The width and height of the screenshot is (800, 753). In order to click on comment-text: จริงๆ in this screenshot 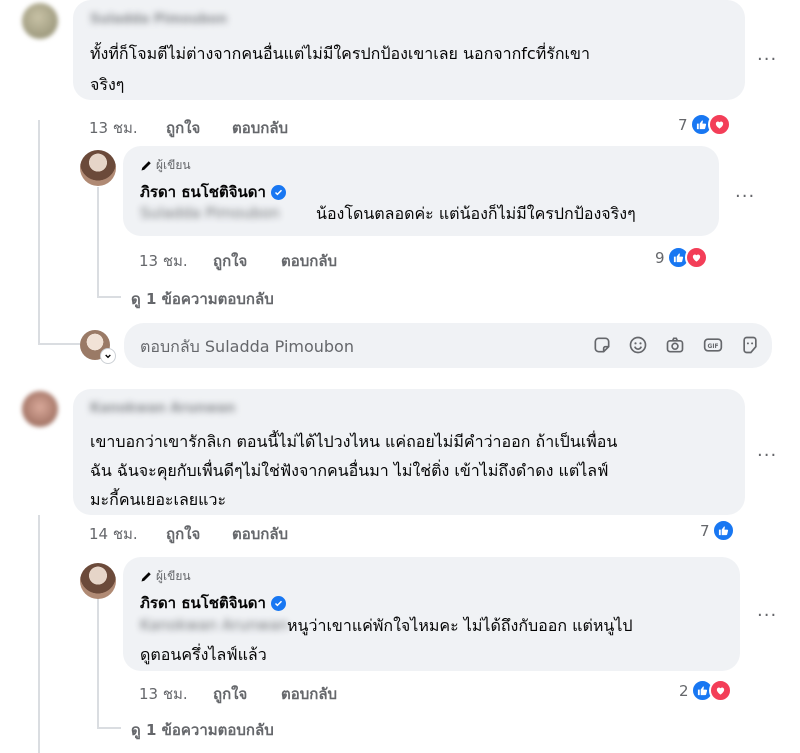, I will do `click(107, 84)`.